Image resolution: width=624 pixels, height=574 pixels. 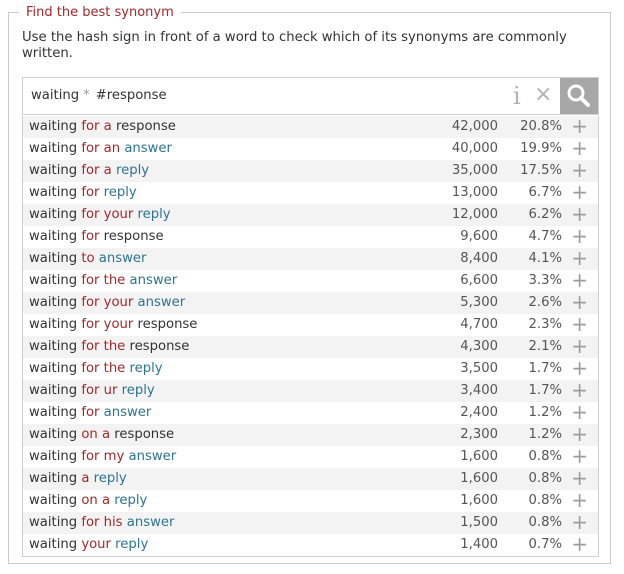 I want to click on result-phrase: waiting on a response, so click(x=101, y=435).